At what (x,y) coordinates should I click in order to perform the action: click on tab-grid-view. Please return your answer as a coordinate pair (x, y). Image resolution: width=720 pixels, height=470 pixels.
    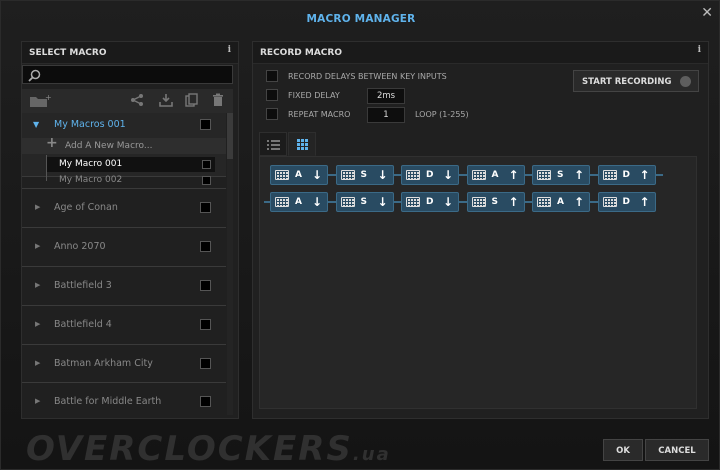
    Looking at the image, I should click on (302, 144).